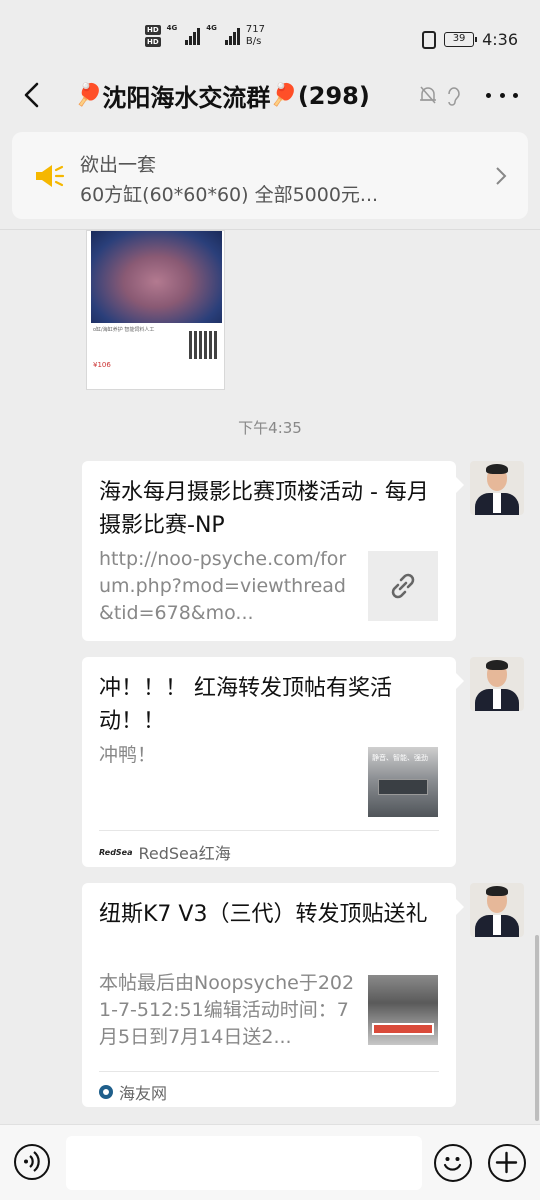 This screenshot has width=540, height=1200. I want to click on voice-input-icon, so click(32, 1162).